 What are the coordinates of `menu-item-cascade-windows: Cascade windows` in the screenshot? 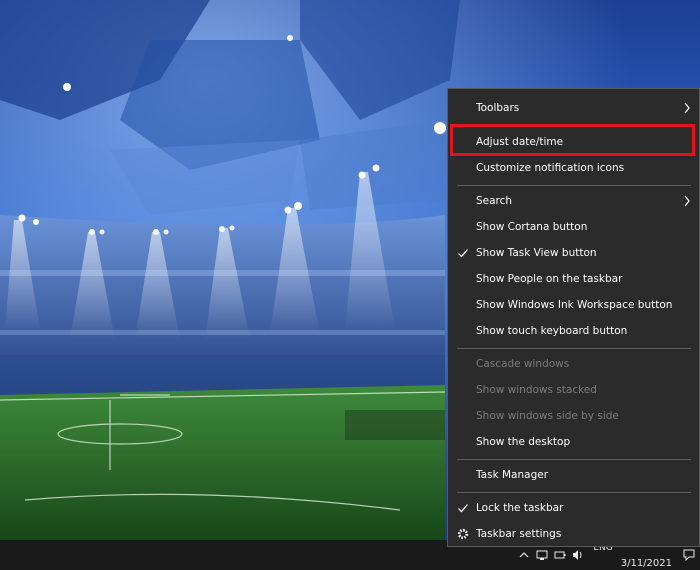 It's located at (573, 364).